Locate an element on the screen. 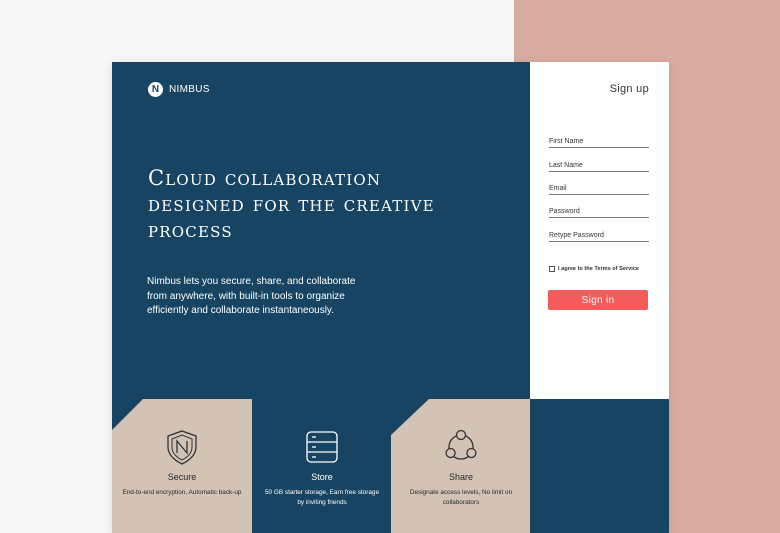  feature-title: Secure is located at coordinates (182, 477).